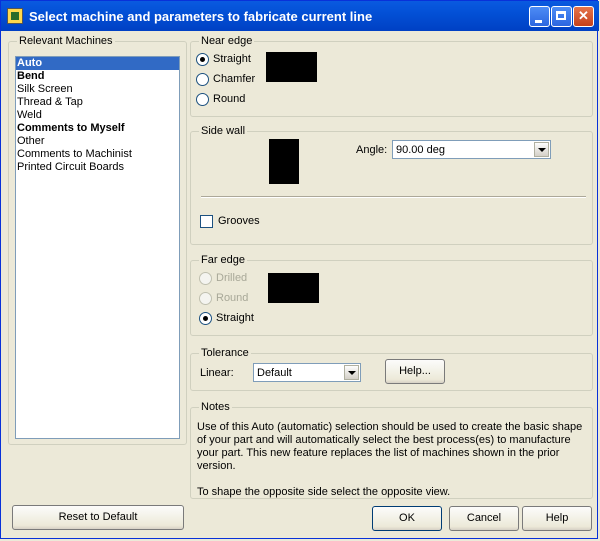 This screenshot has width=600, height=541. Describe the element at coordinates (97, 141) in the screenshot. I see `list-item-other: Other` at that location.